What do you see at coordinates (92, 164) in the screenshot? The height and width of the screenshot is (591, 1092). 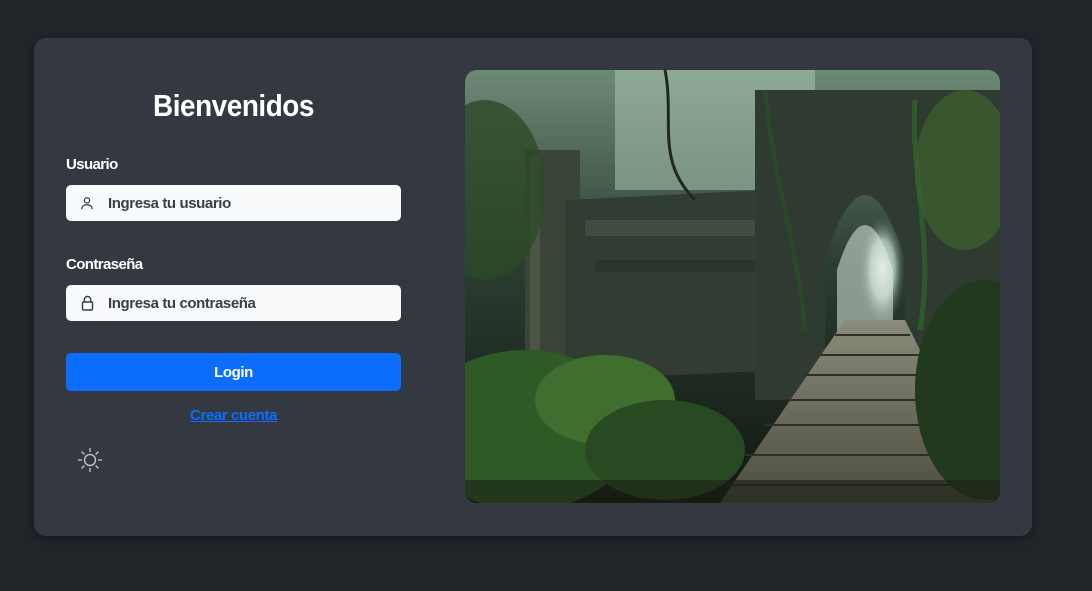 I see `username-label: Usuario` at bounding box center [92, 164].